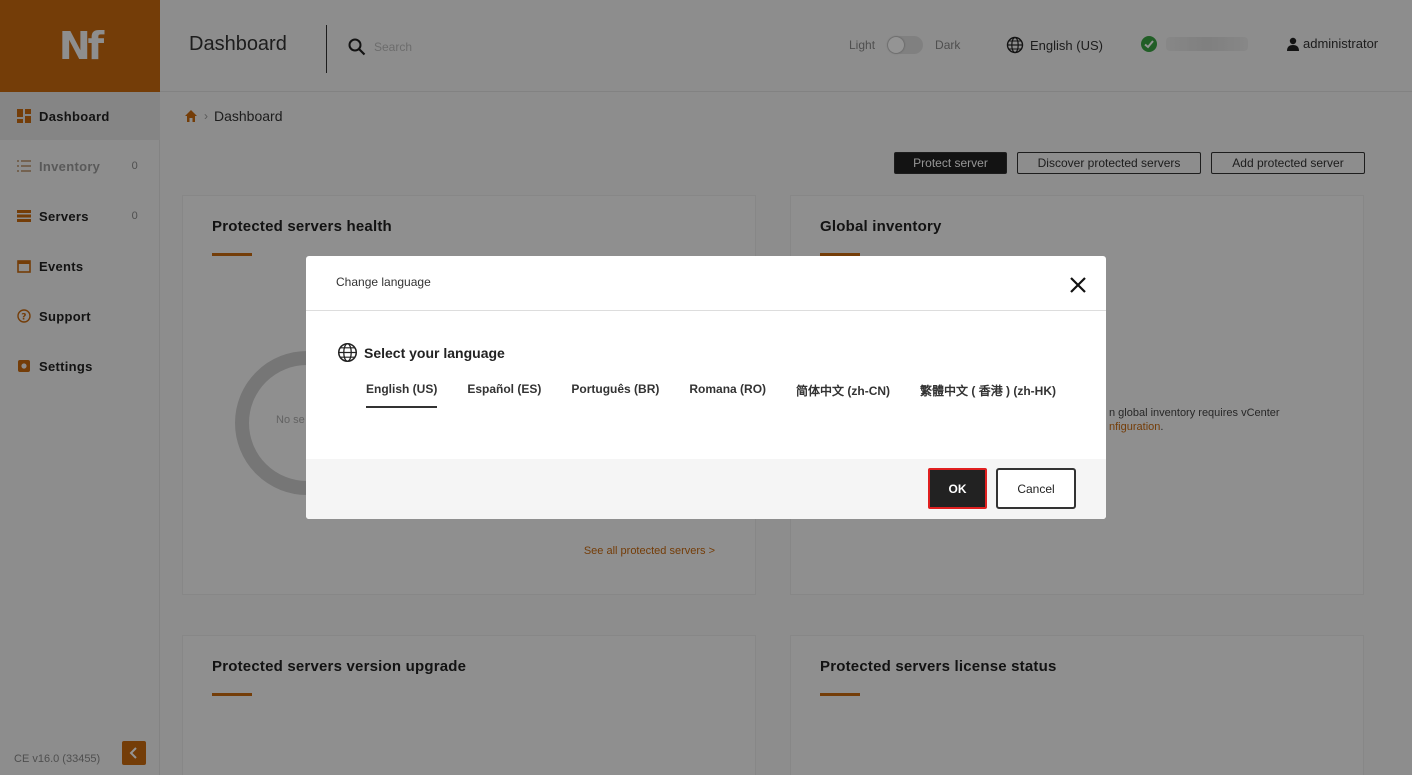 Image resolution: width=1412 pixels, height=775 pixels. I want to click on cancel-button: Cancel, so click(1036, 488).